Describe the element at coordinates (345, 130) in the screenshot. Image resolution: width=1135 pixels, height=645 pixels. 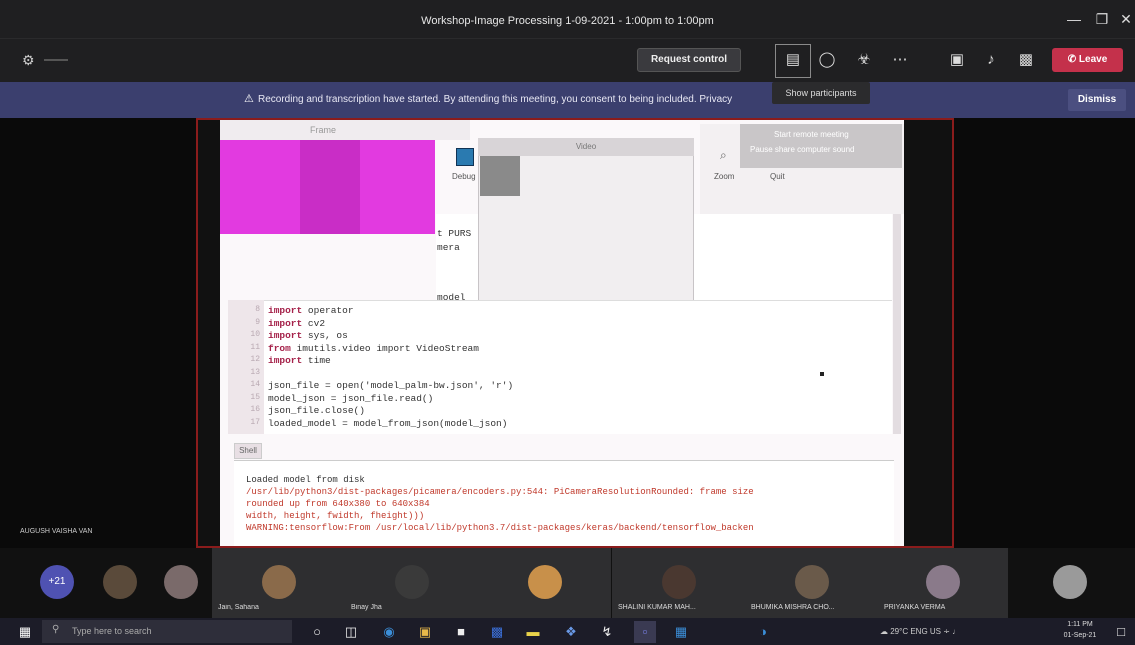
I see `frame-window-header: Frame` at that location.